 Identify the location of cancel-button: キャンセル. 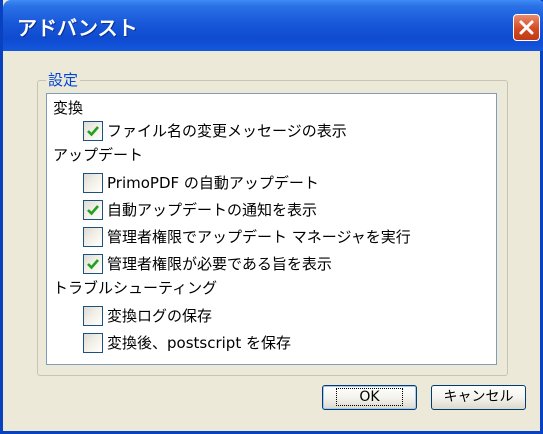
(478, 397).